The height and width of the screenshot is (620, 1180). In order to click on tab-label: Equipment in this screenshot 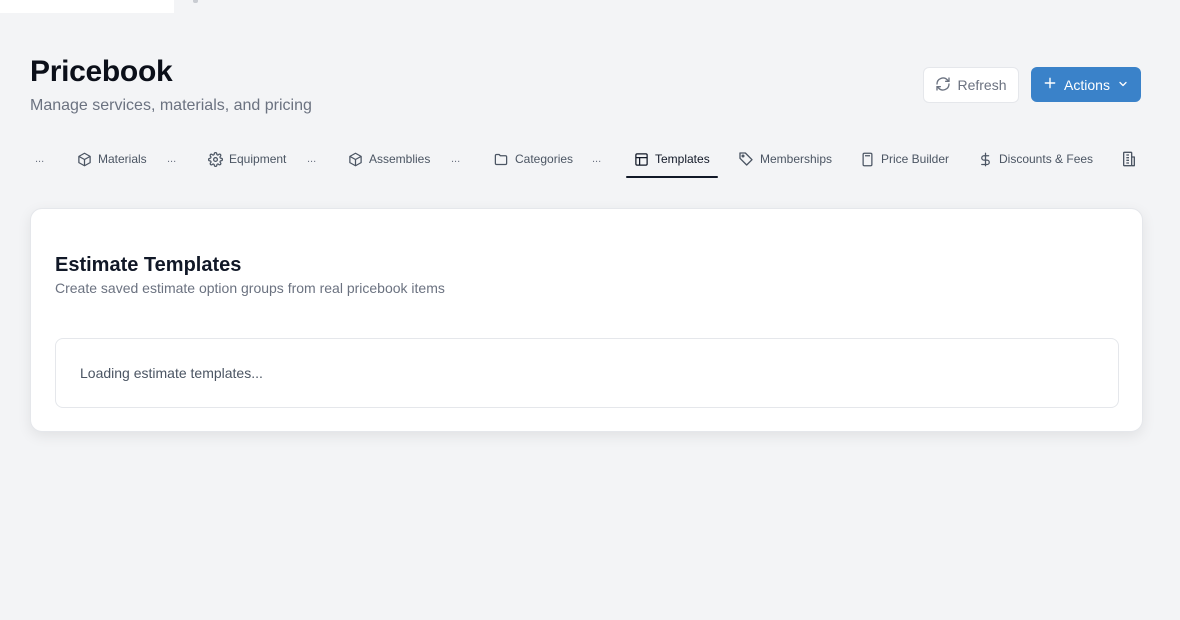, I will do `click(258, 159)`.